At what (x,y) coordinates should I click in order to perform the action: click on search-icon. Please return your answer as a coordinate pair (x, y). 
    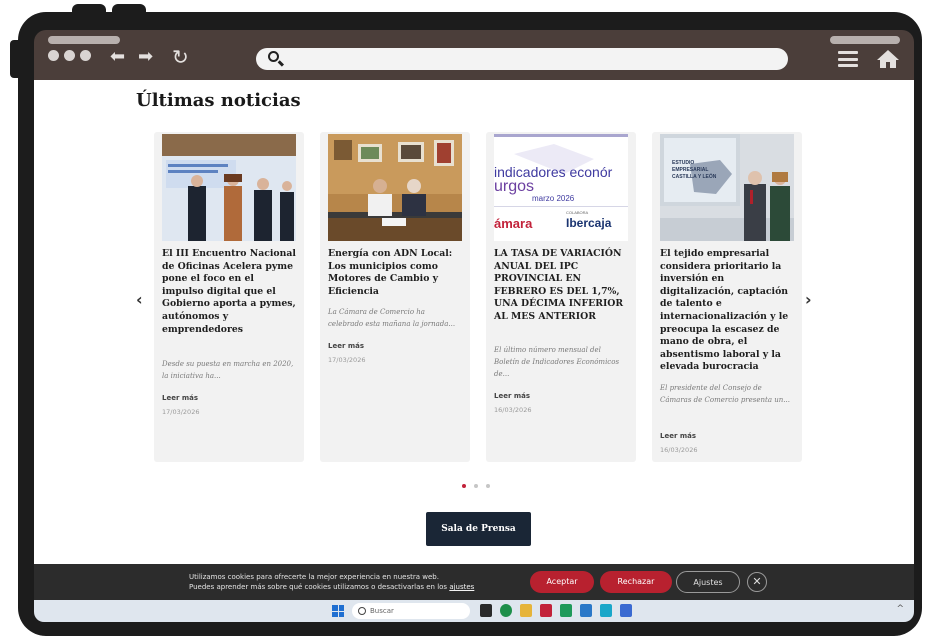
    Looking at the image, I should click on (273, 56).